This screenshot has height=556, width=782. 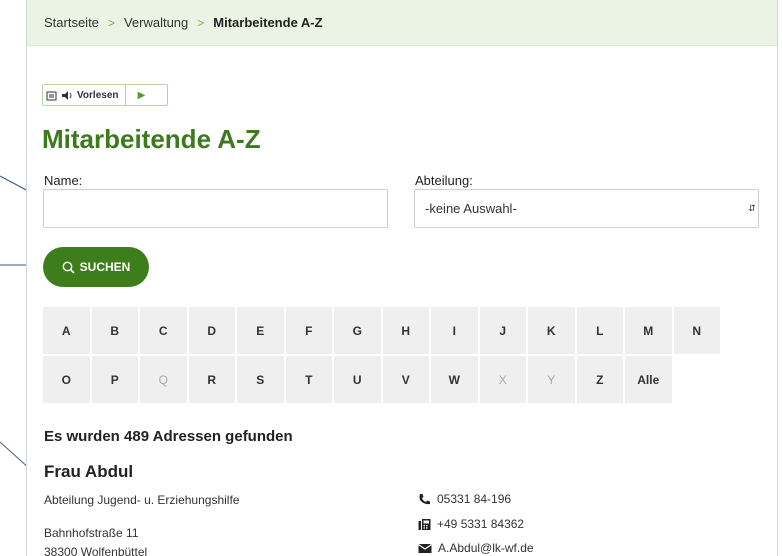 What do you see at coordinates (454, 330) in the screenshot?
I see `alphabet-letter-i: I` at bounding box center [454, 330].